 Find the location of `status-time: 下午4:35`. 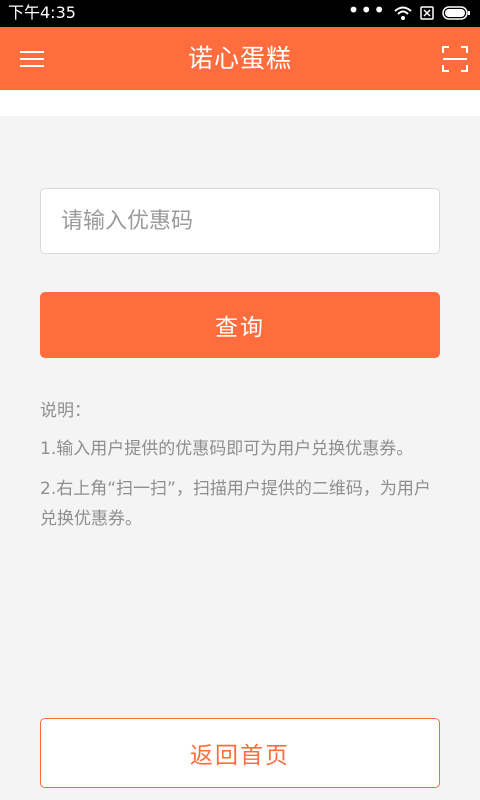

status-time: 下午4:35 is located at coordinates (42, 12).